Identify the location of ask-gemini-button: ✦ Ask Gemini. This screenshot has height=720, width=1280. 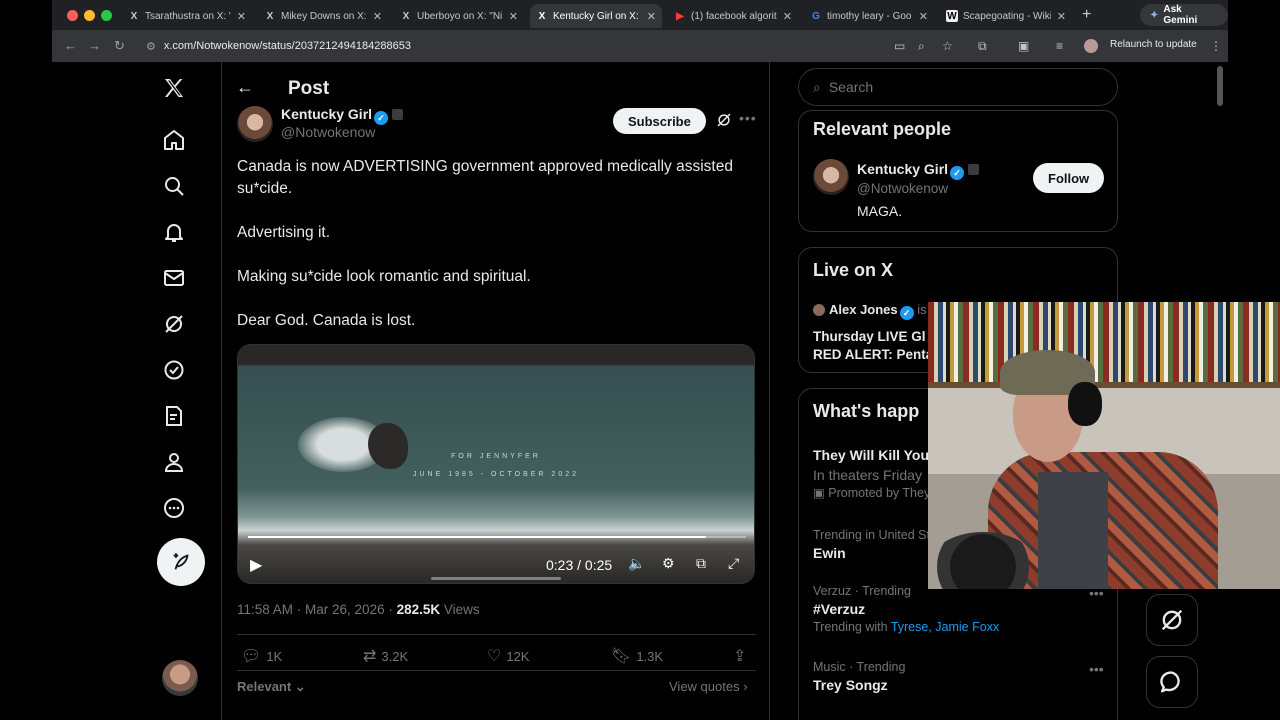
(1184, 15).